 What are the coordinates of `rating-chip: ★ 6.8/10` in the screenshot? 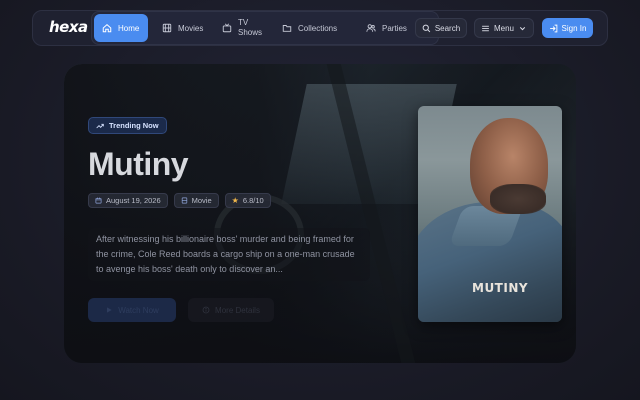 It's located at (247, 200).